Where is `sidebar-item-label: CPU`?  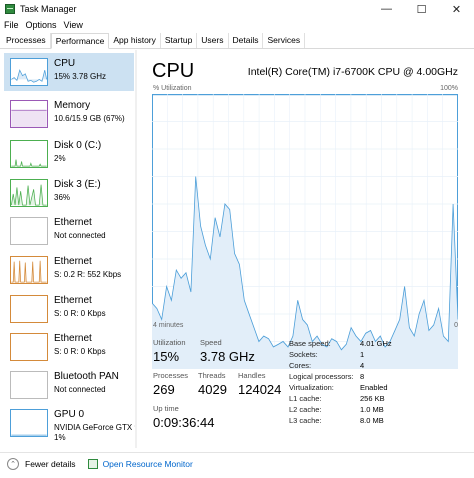 sidebar-item-label: CPU is located at coordinates (65, 63).